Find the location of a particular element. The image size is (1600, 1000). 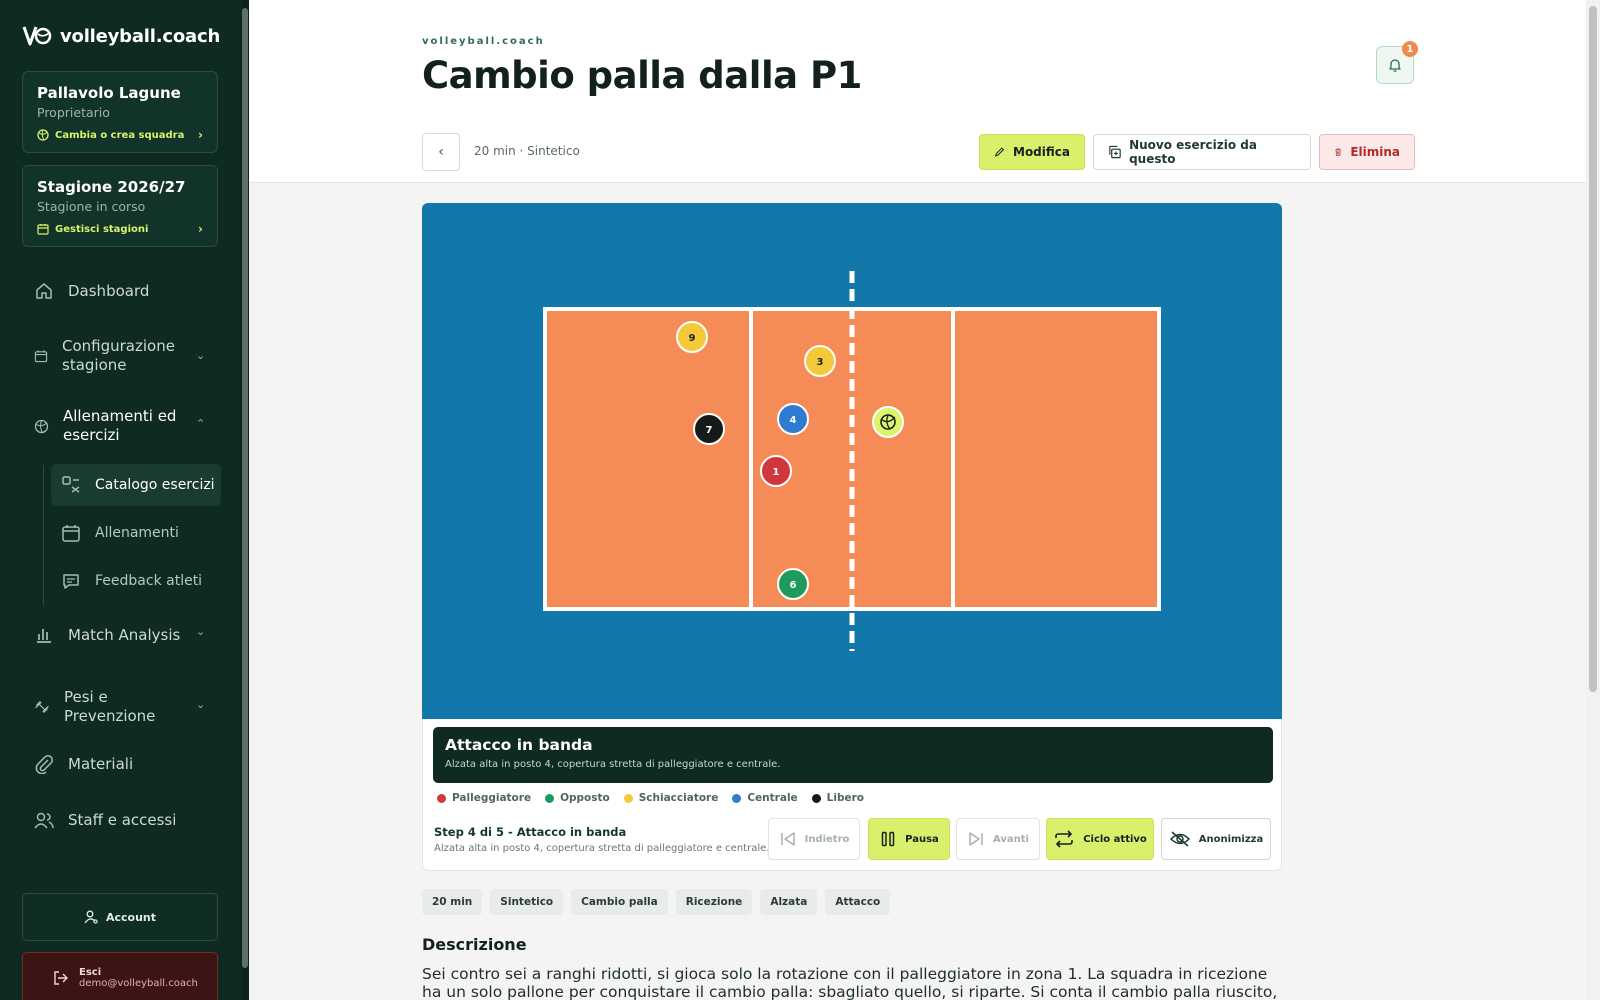

delete-button: Elimina is located at coordinates (1367, 152).